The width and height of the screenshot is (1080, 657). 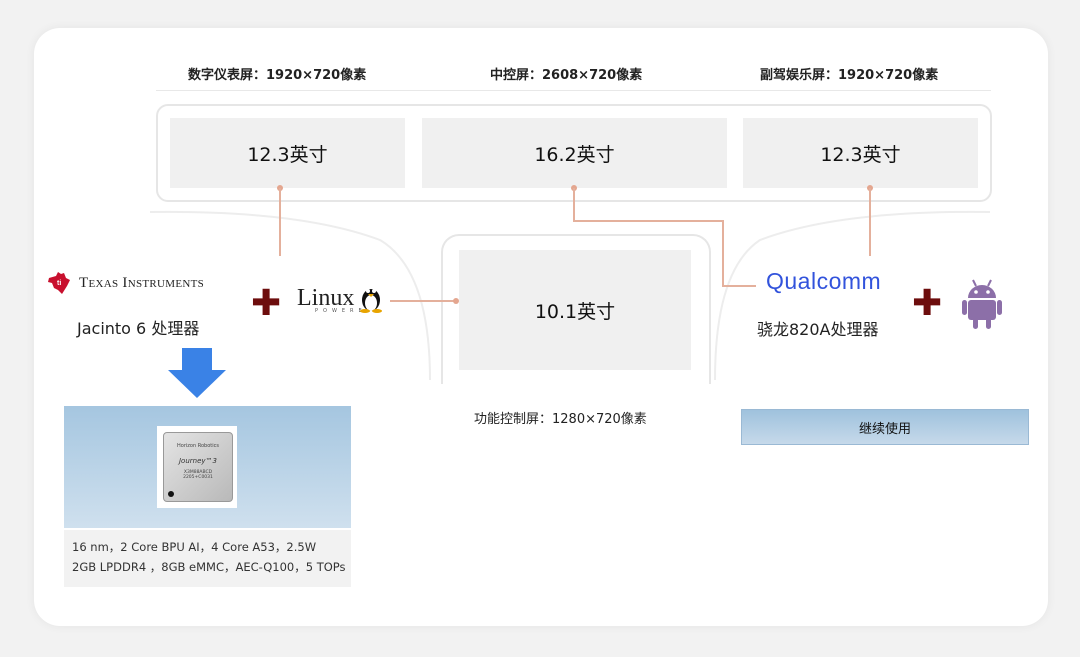 I want to click on ti-logo: ti Texas Instruments, so click(x=125, y=283).